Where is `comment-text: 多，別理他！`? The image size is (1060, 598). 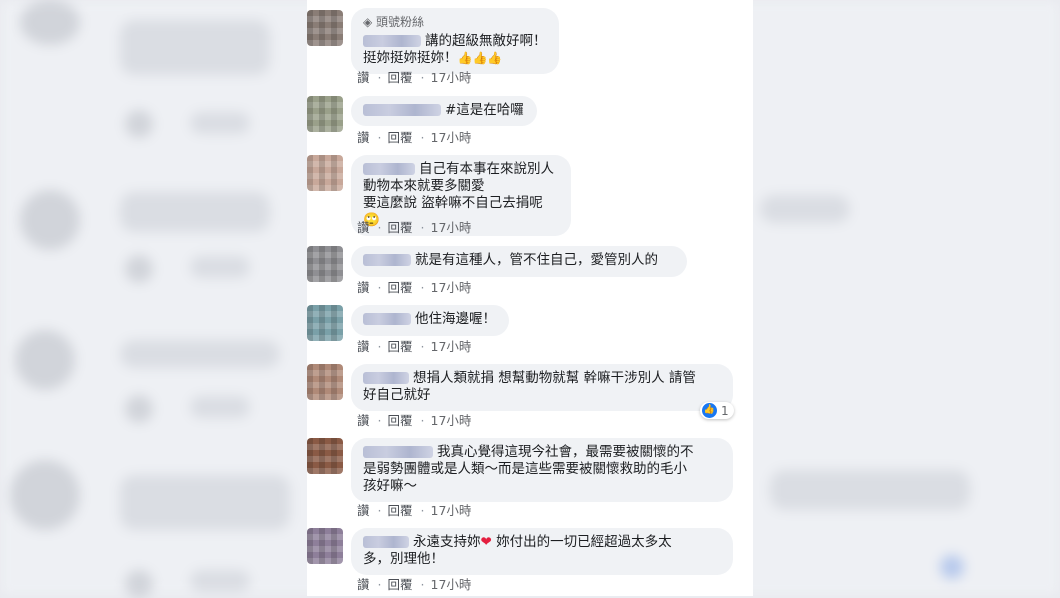
comment-text: 多，別理他！ is located at coordinates (403, 559).